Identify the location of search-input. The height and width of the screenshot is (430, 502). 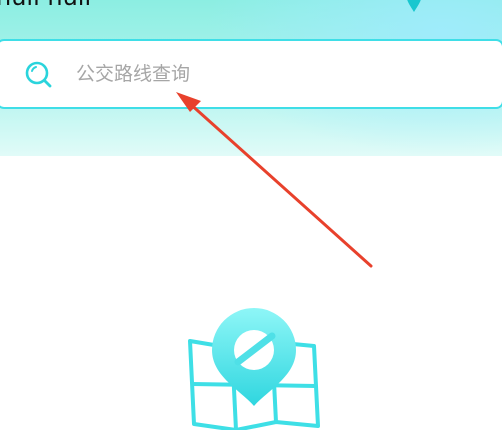
(276, 74).